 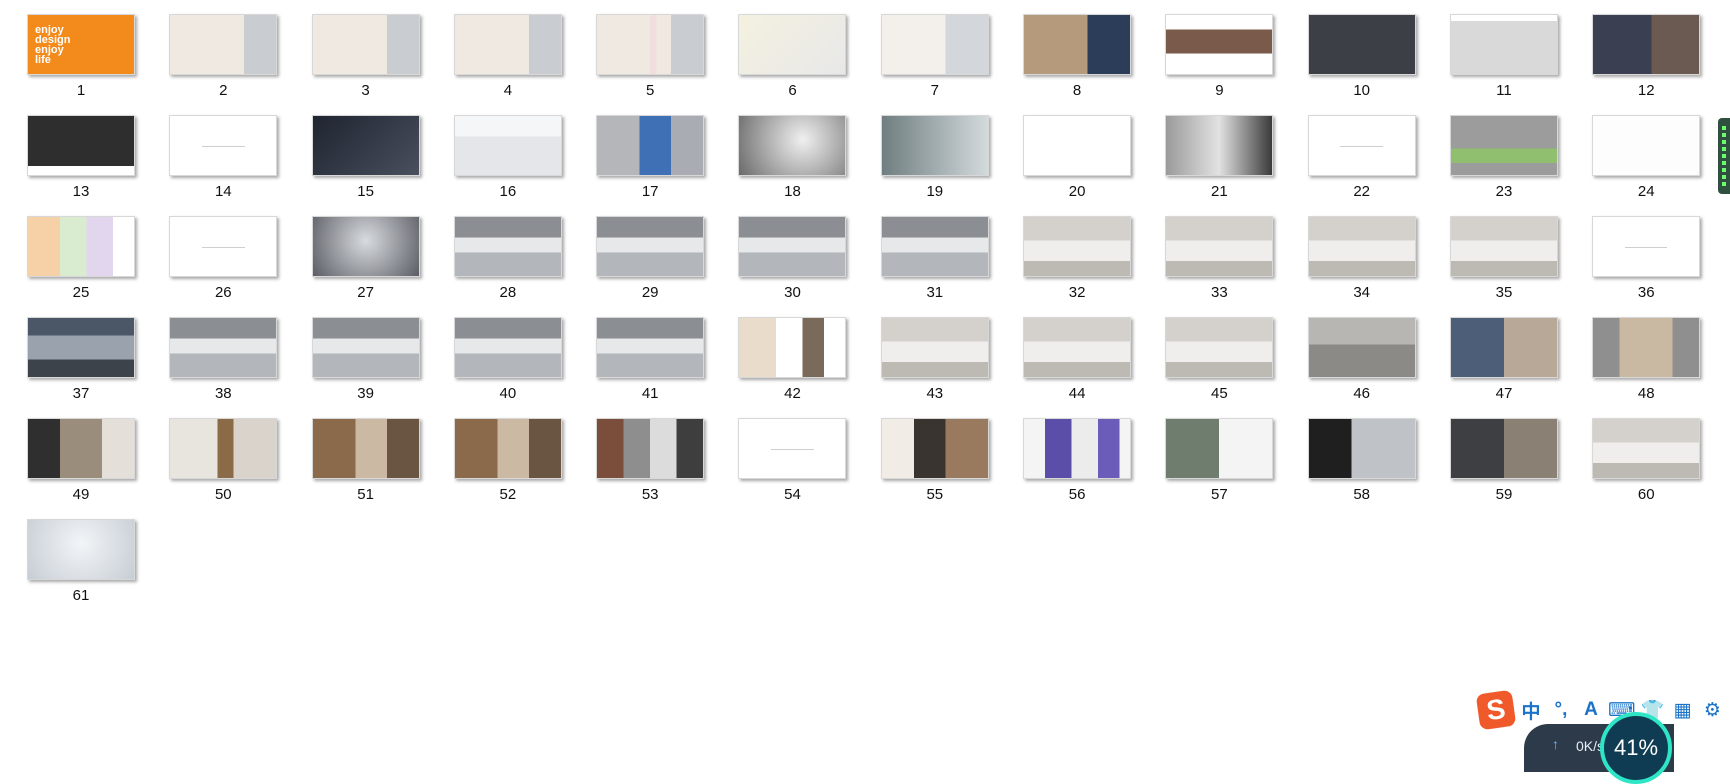 I want to click on slide-thumbnail-52: 52, so click(x=507, y=468).